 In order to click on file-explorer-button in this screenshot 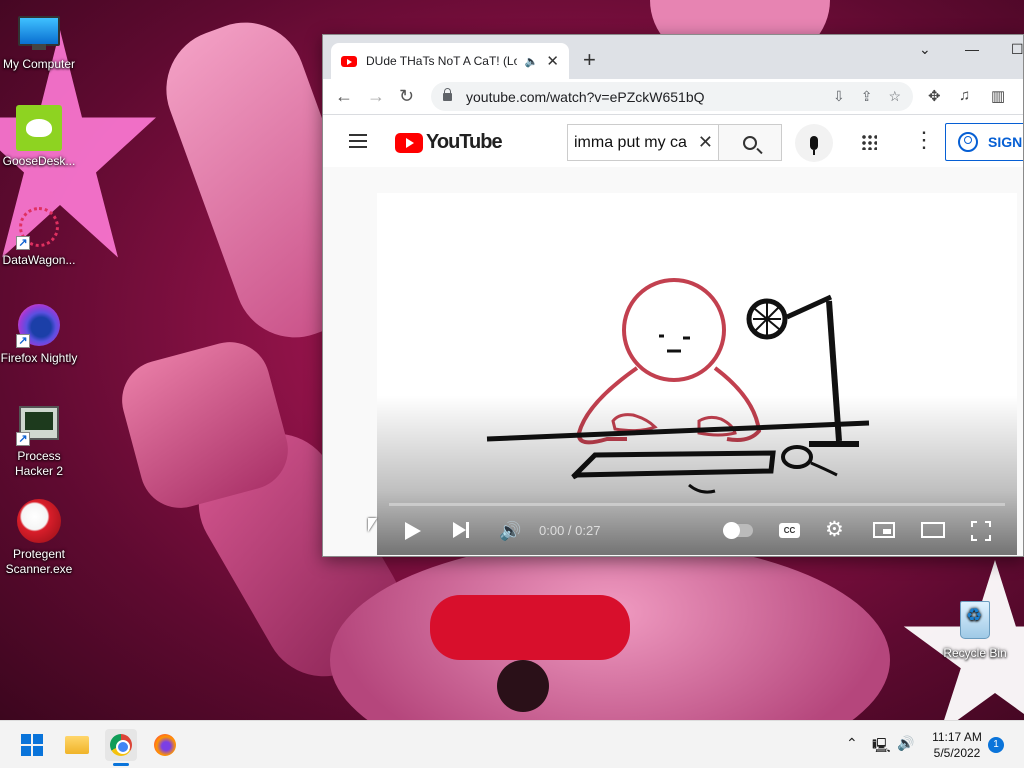, I will do `click(77, 745)`.